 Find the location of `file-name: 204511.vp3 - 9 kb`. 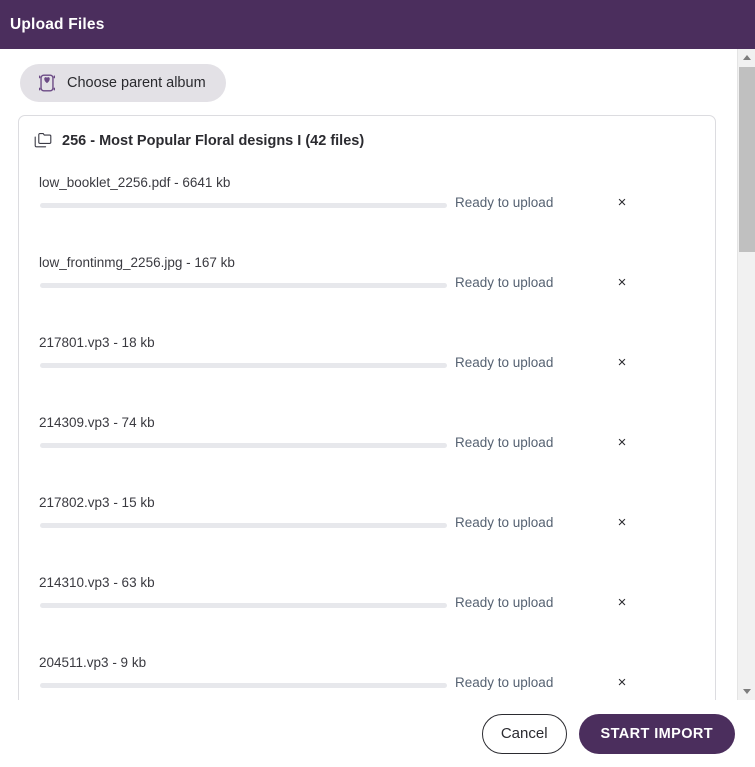

file-name: 204511.vp3 - 9 kb is located at coordinates (93, 662).